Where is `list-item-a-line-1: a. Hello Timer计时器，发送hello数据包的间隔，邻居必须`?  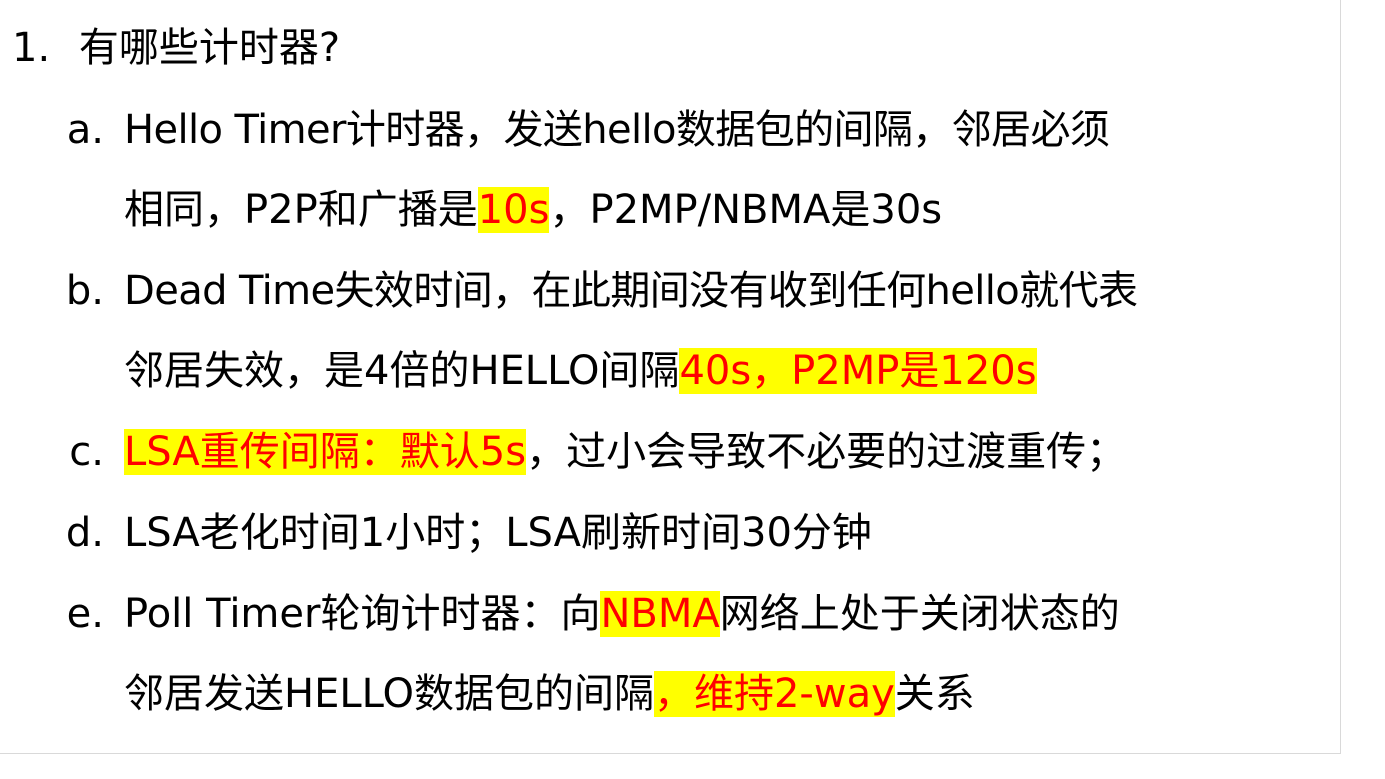
list-item-a-line-1: a. Hello Timer计时器，发送hello数据包的间隔，邻居必须 is located at coordinates (670, 130).